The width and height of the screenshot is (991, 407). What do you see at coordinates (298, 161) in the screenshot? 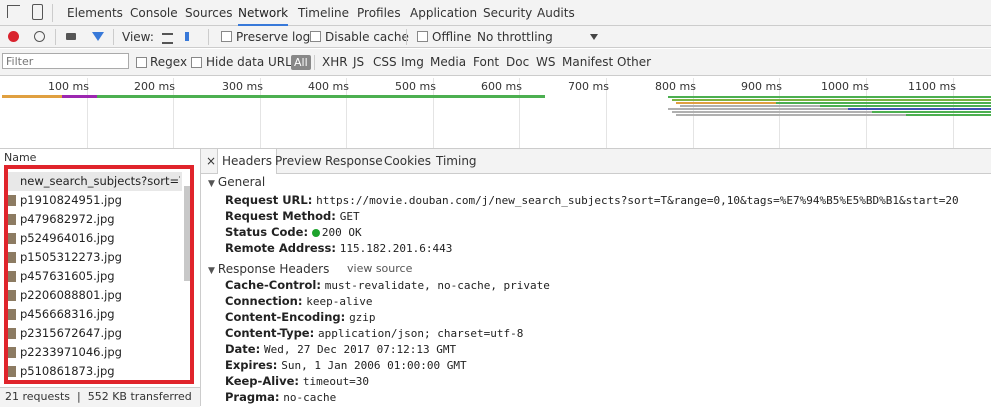
I see `tab-preview: Preview` at bounding box center [298, 161].